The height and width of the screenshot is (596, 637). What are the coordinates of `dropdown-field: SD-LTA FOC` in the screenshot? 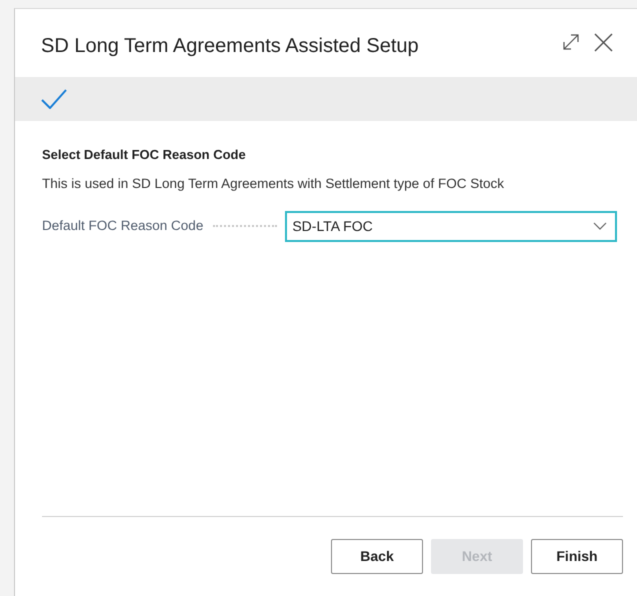 It's located at (451, 226).